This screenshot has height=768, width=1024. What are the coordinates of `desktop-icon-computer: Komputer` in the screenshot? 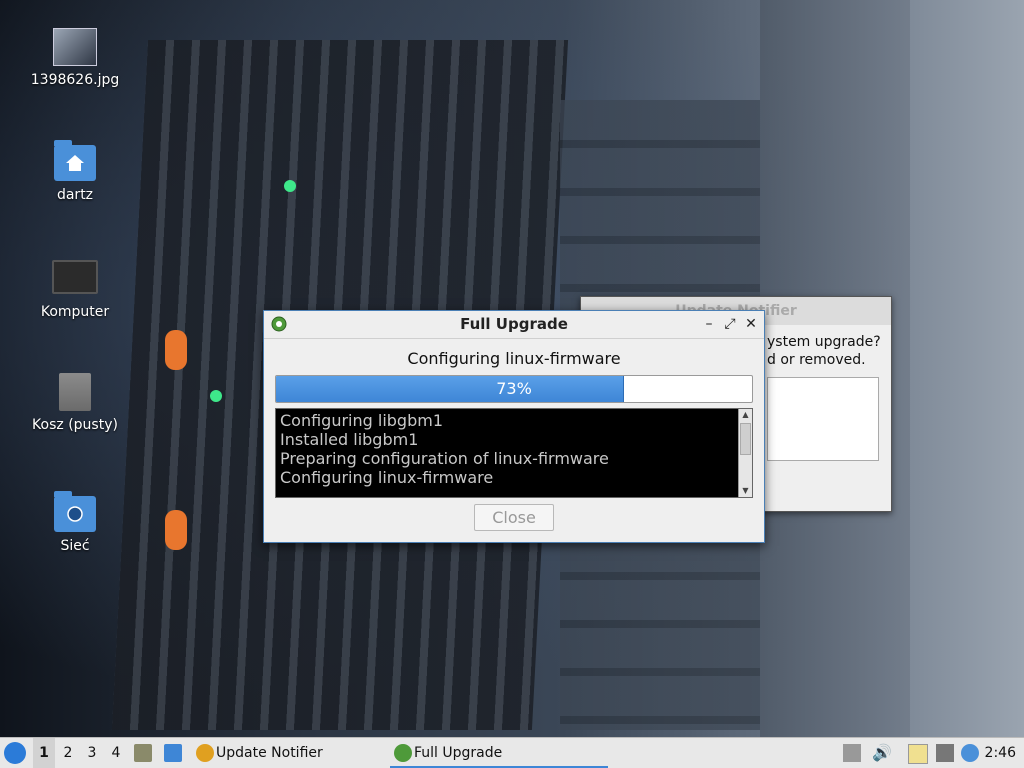 It's located at (75, 290).